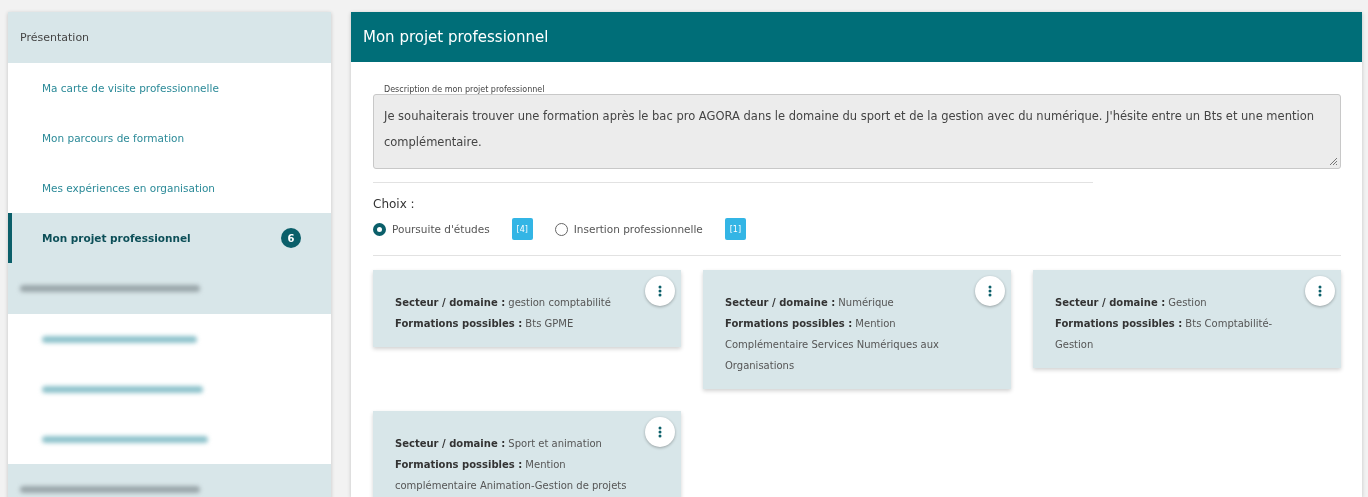 The image size is (1368, 497). What do you see at coordinates (511, 475) in the screenshot?
I see `card-text: Formations possibles : Mention complémentaire Animation-Gestion de projets` at bounding box center [511, 475].